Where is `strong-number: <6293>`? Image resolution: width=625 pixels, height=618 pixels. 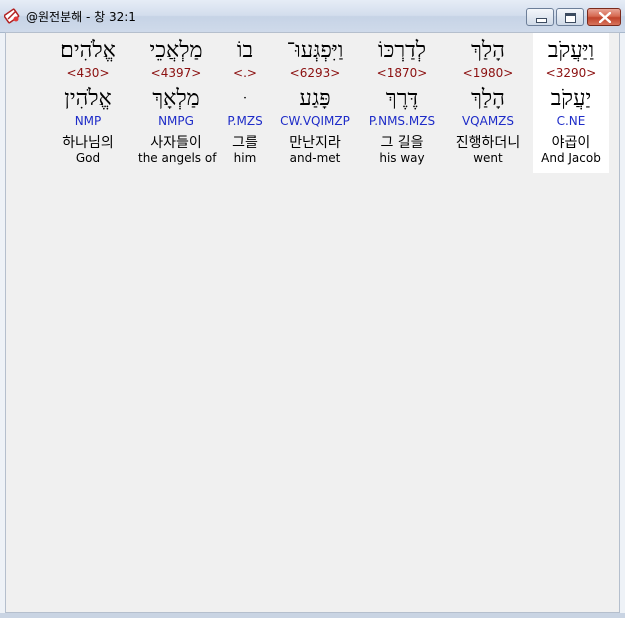
strong-number: <6293> is located at coordinates (315, 73).